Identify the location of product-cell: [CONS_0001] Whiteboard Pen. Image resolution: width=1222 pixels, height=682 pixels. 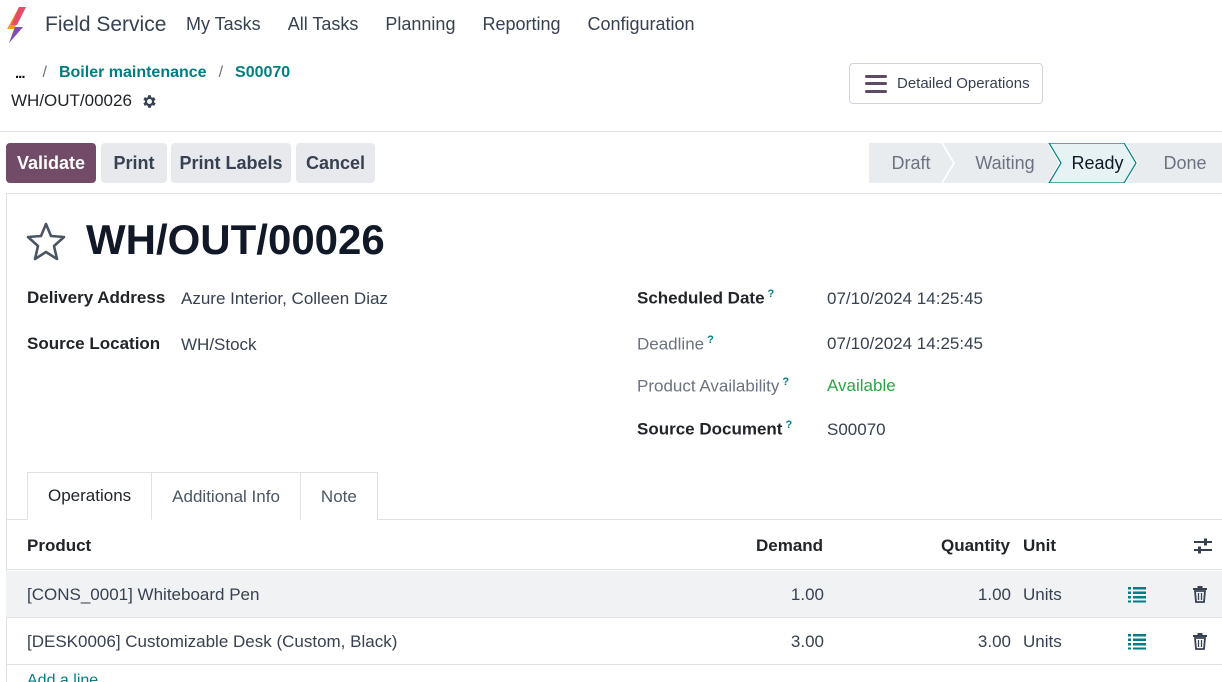
(143, 595).